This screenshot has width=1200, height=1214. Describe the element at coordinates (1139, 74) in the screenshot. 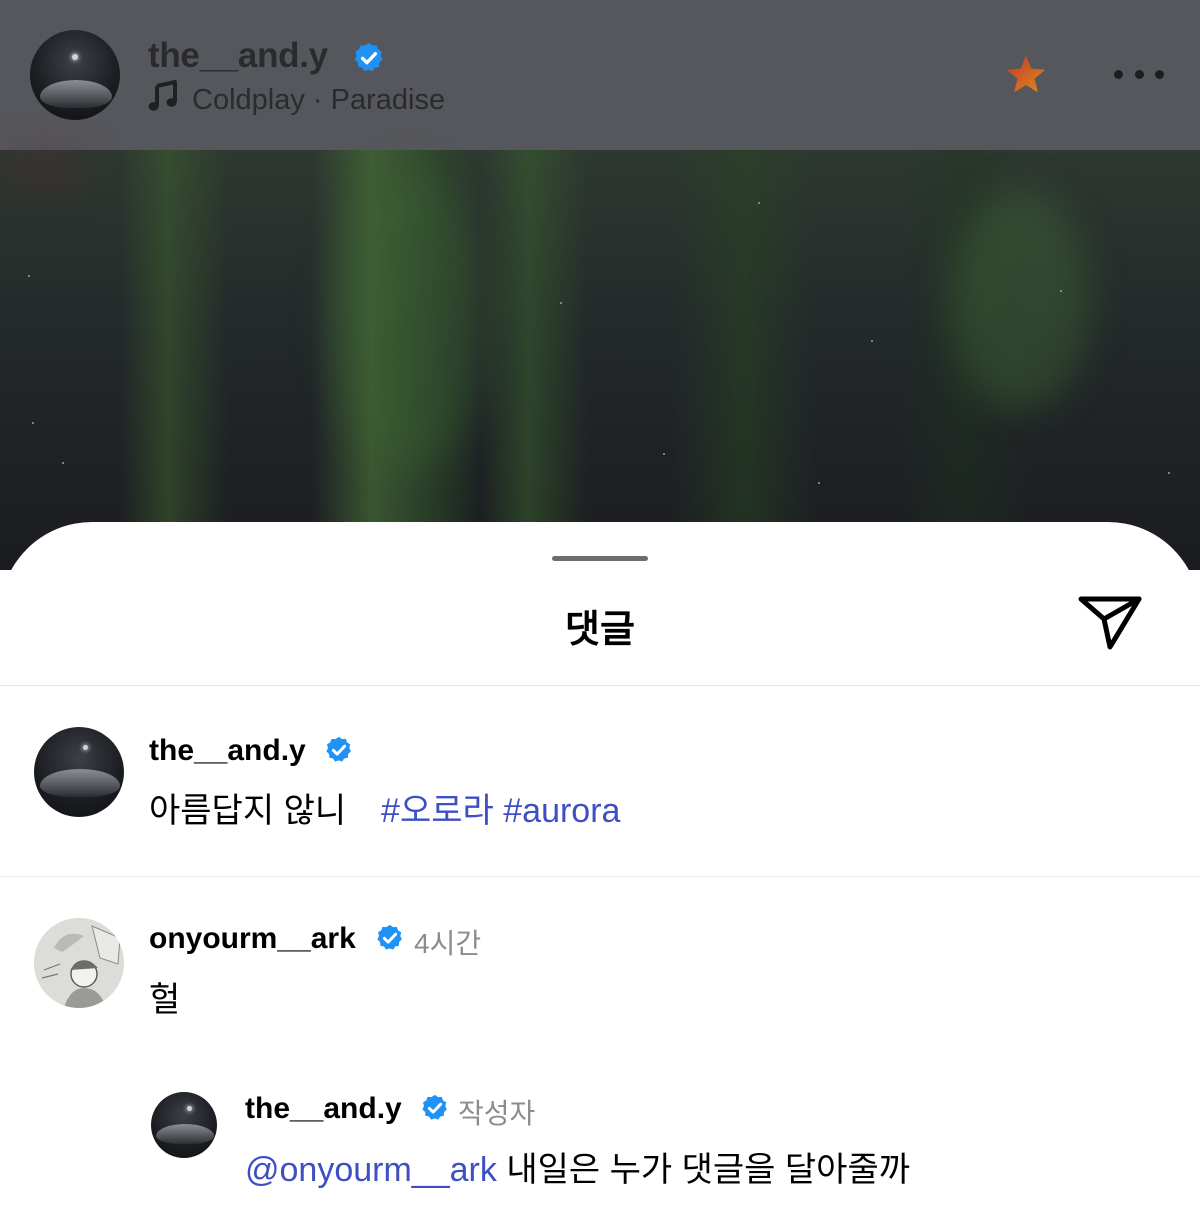

I see `more-icon` at that location.